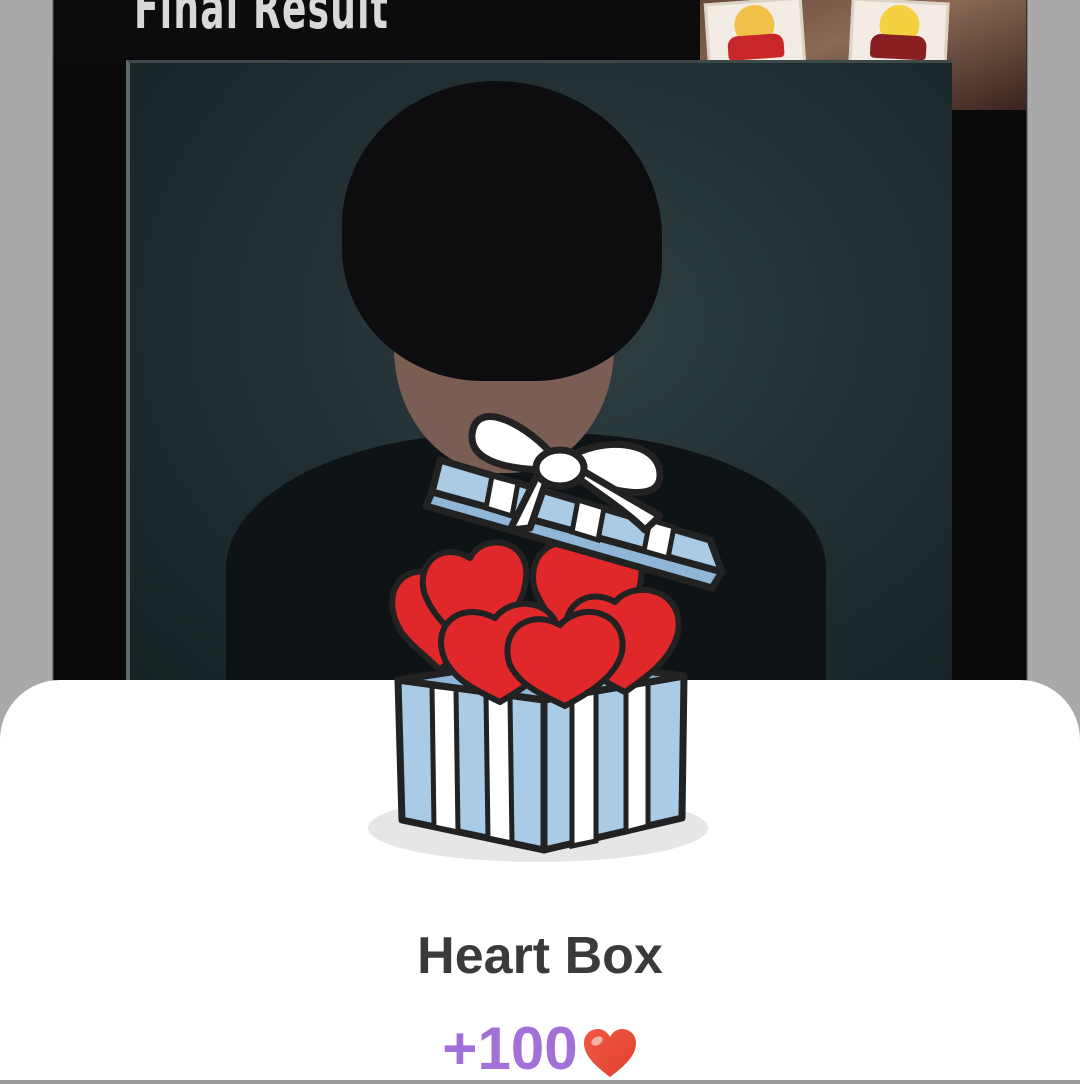  What do you see at coordinates (262, 21) in the screenshot?
I see `result-title: Final Result` at bounding box center [262, 21].